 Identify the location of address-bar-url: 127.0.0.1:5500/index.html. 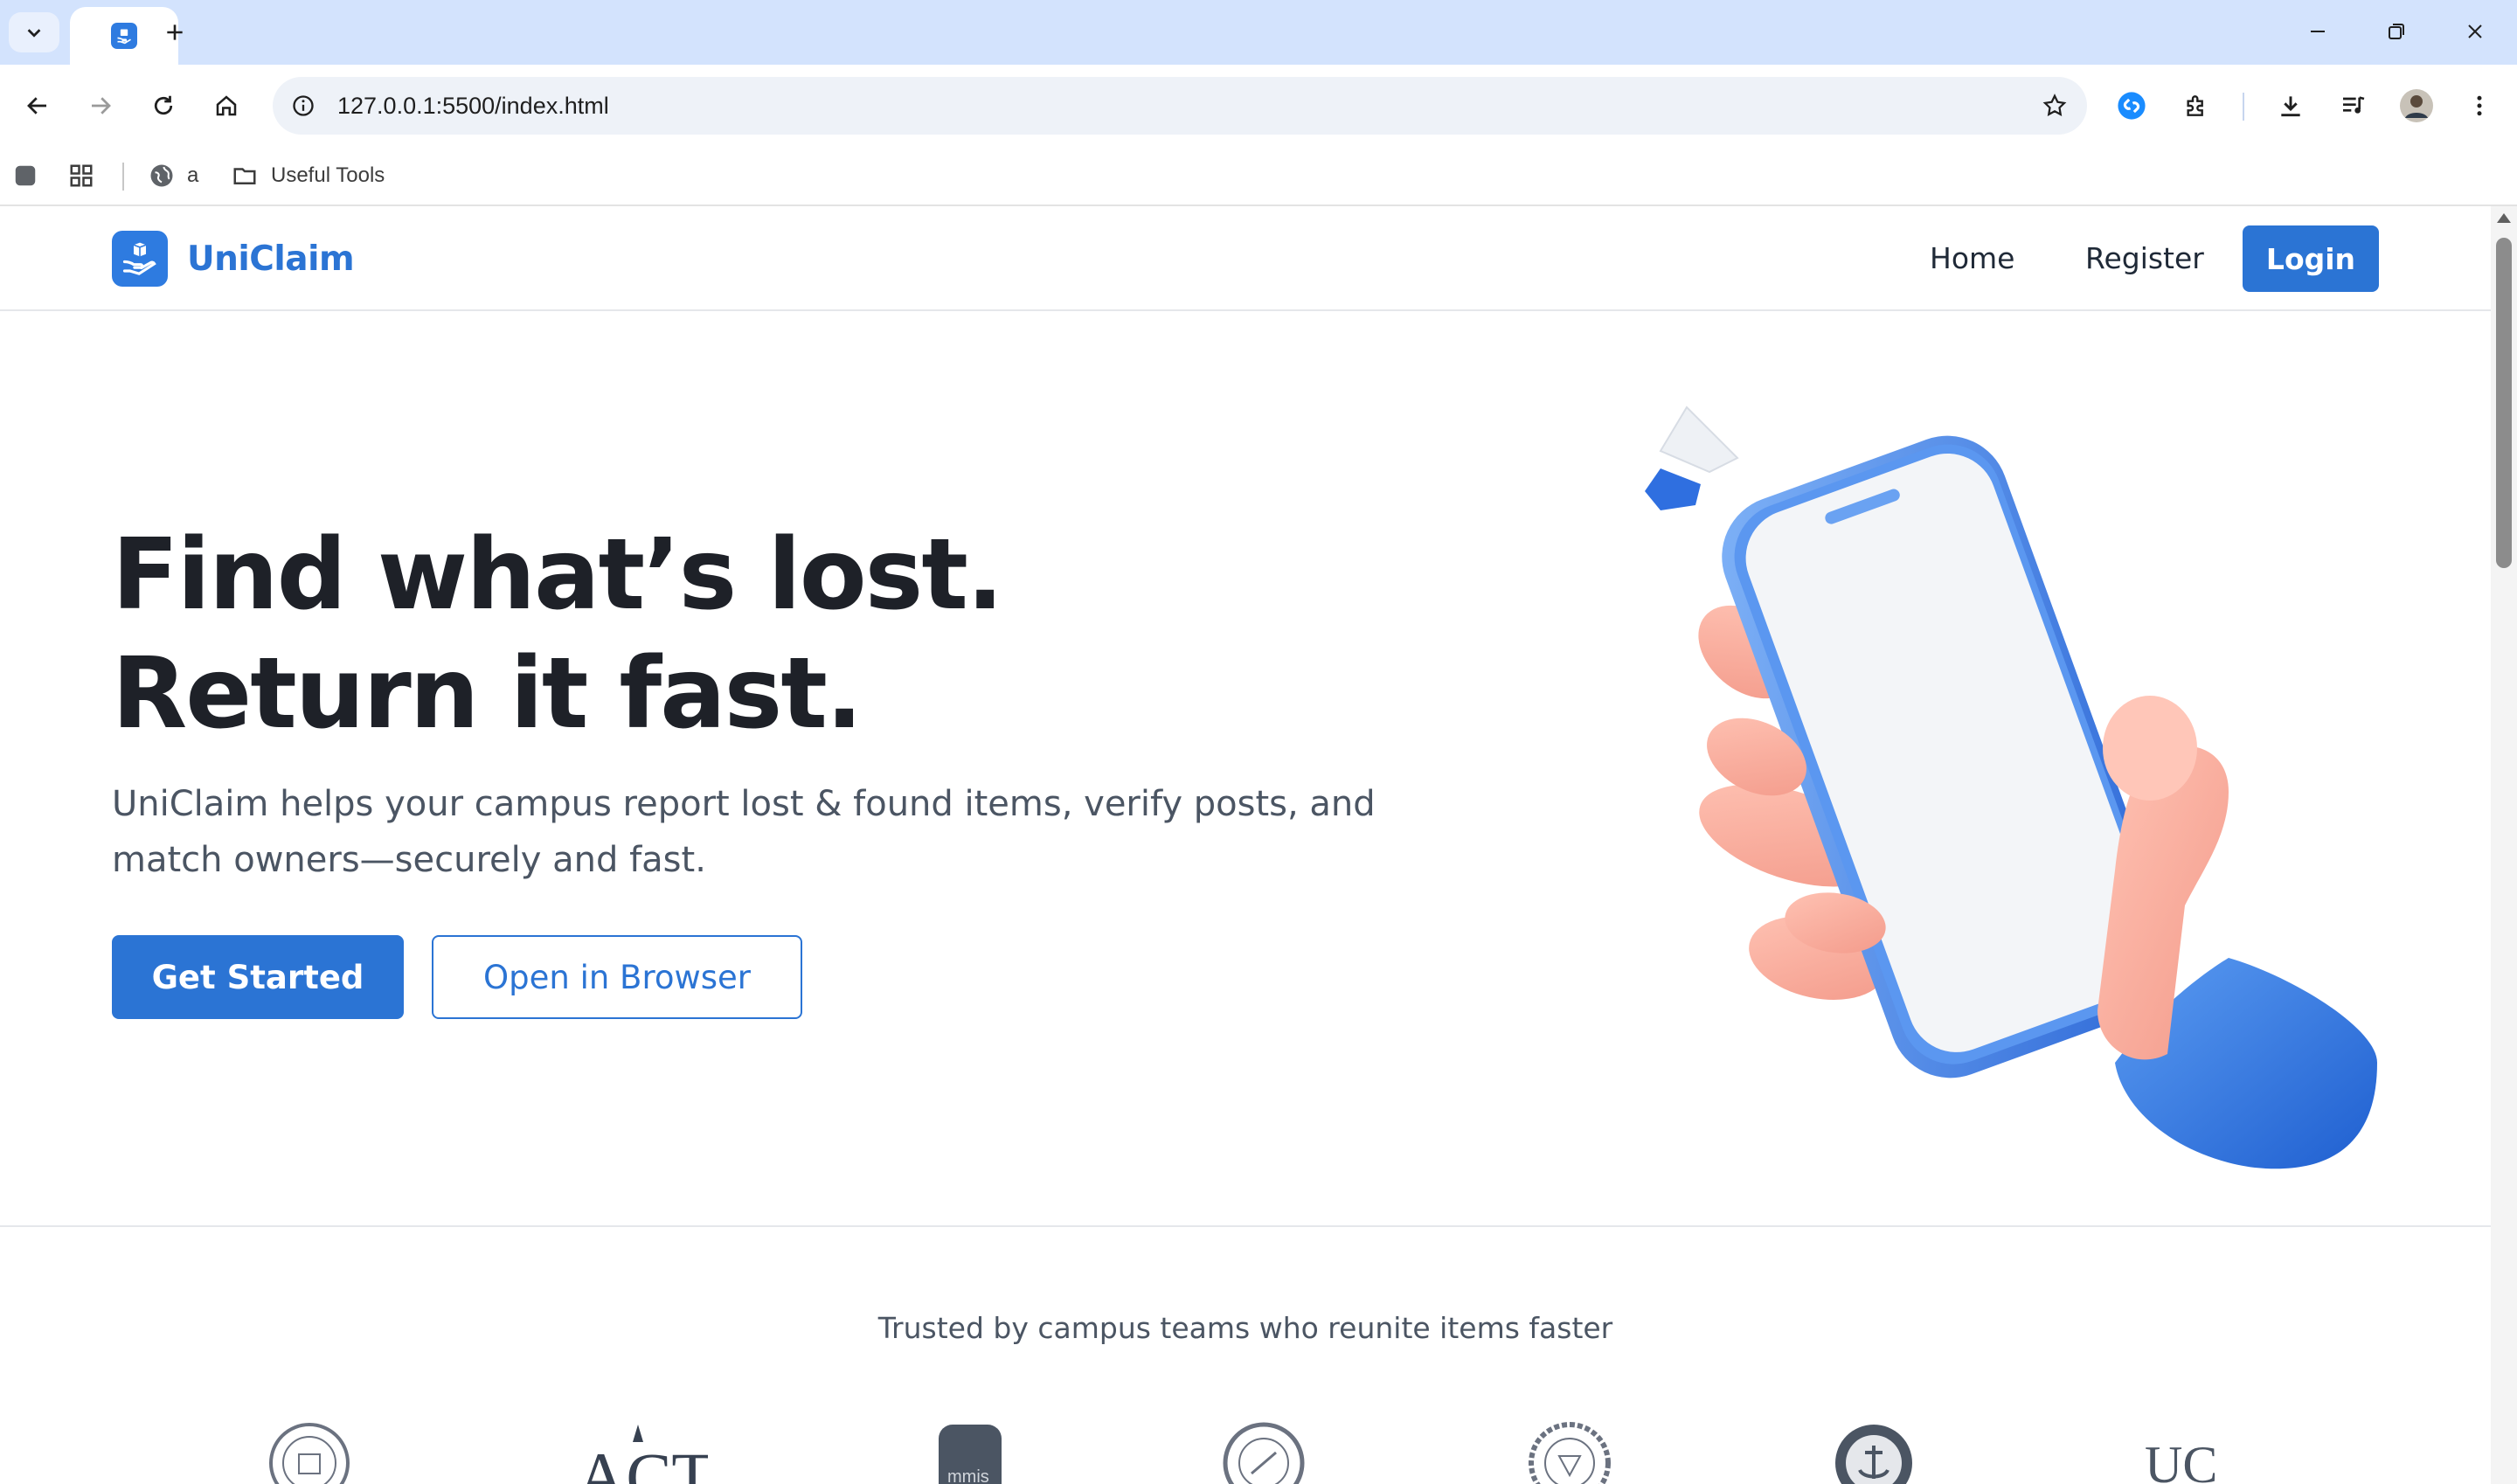
(473, 106).